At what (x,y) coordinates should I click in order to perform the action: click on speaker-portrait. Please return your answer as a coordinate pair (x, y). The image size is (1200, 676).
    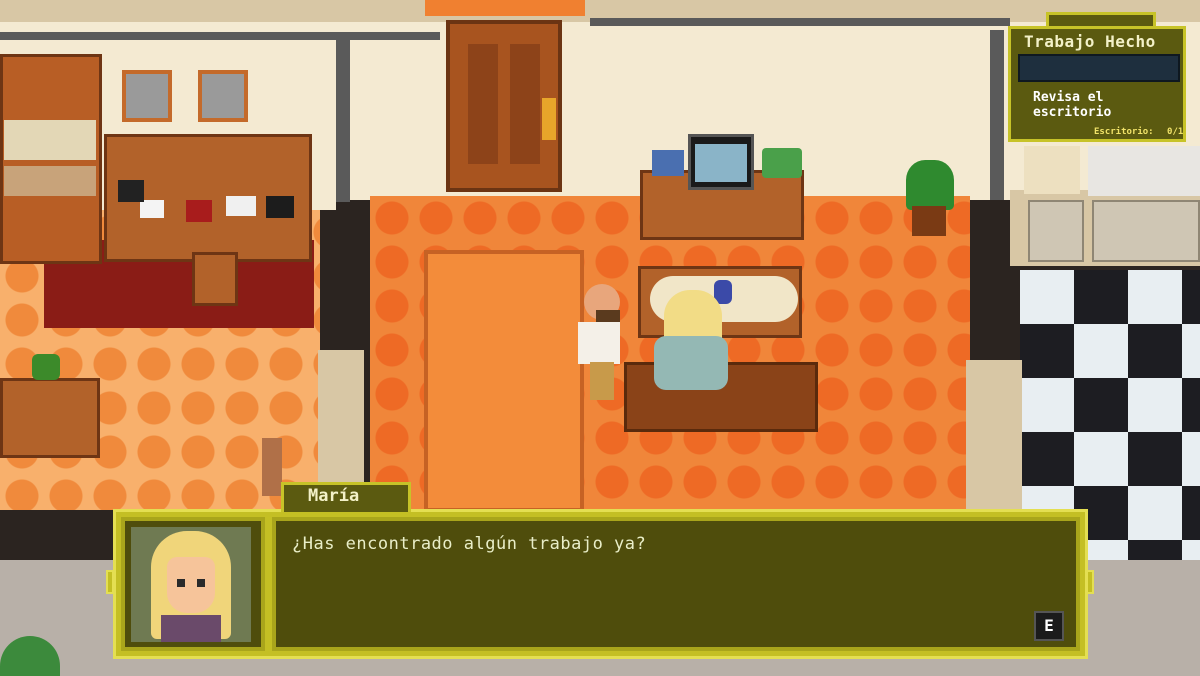
    Looking at the image, I should click on (191, 584).